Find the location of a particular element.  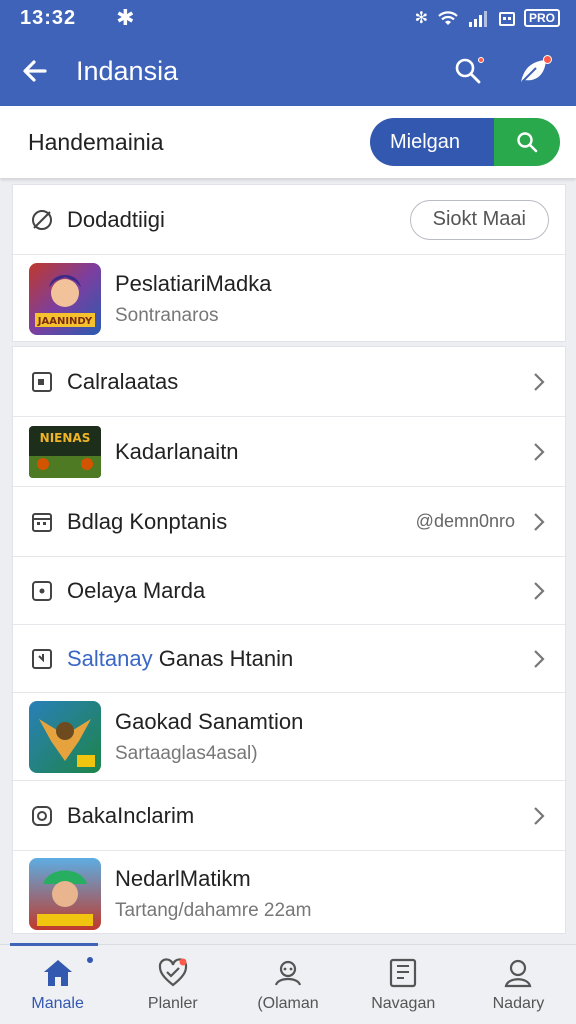

list-item-title: Gaokad Sanamtion is located at coordinates (209, 721).